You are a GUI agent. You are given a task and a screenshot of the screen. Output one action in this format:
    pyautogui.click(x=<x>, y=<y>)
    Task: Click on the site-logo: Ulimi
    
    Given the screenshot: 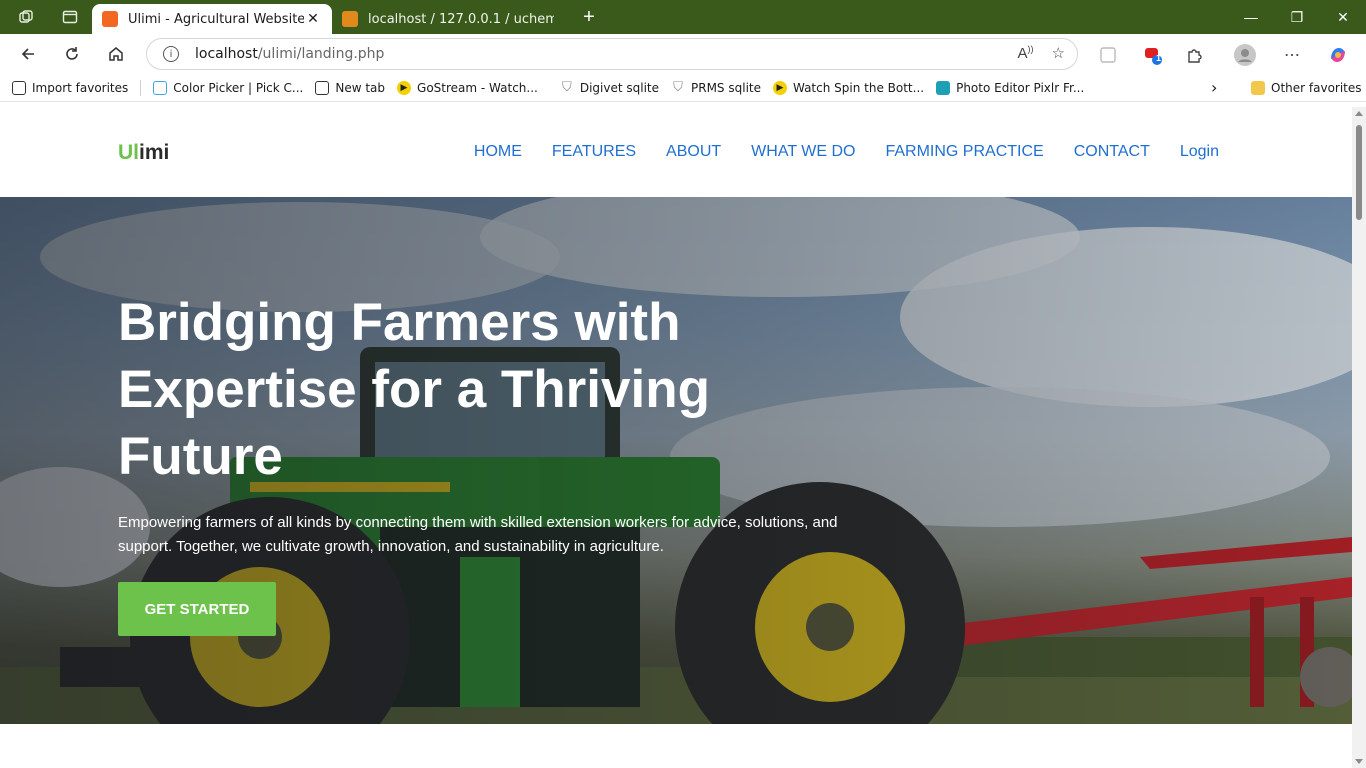 What is the action you would take?
    pyautogui.click(x=143, y=153)
    